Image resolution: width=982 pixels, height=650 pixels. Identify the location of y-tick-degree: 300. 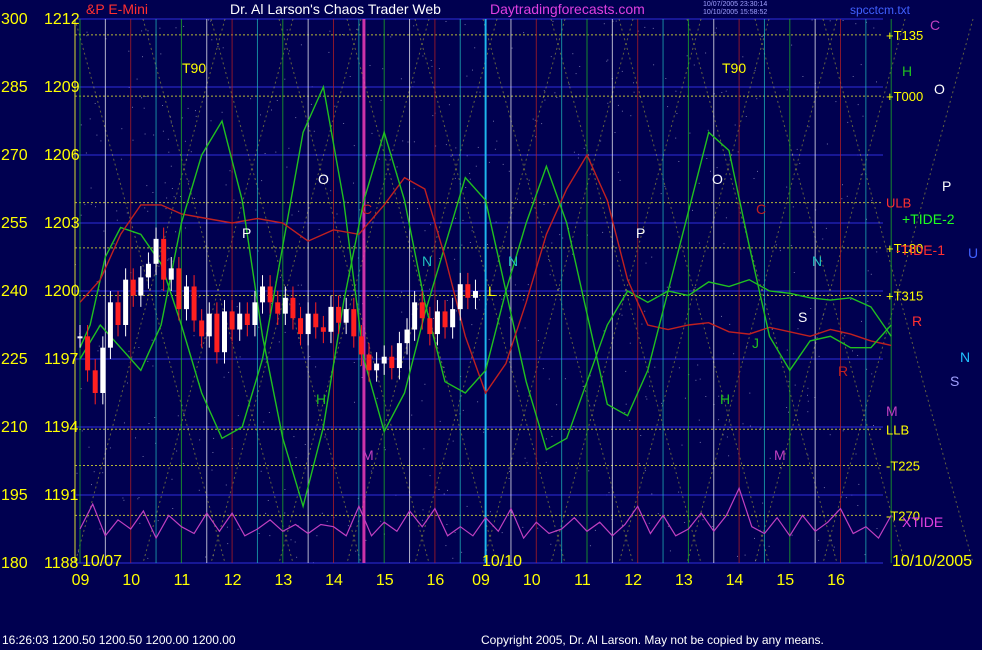
(14, 19).